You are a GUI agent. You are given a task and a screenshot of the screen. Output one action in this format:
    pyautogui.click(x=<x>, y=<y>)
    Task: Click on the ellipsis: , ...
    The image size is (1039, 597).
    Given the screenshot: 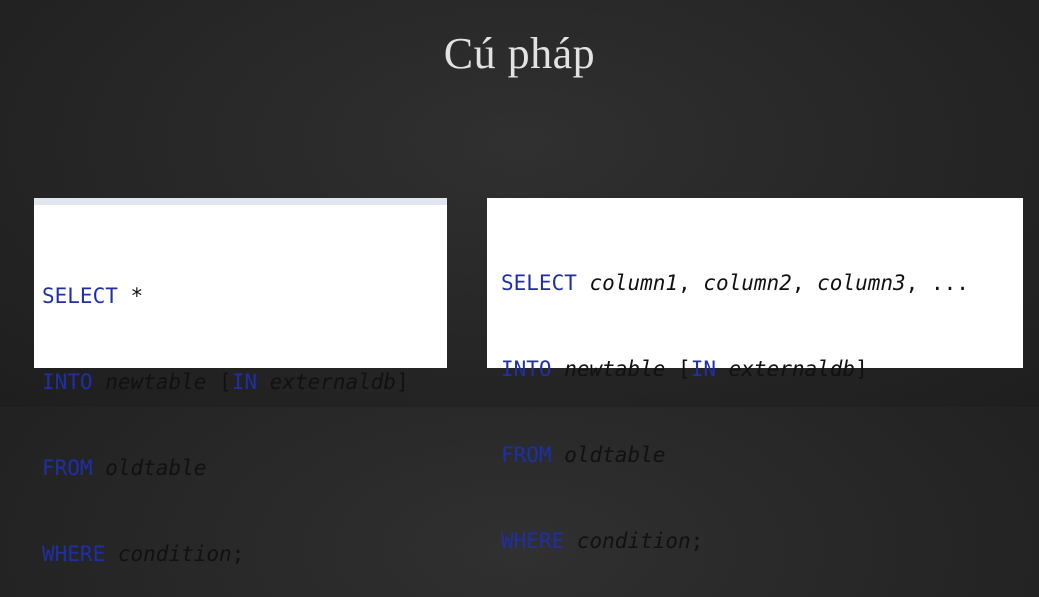 What is the action you would take?
    pyautogui.click(x=937, y=283)
    